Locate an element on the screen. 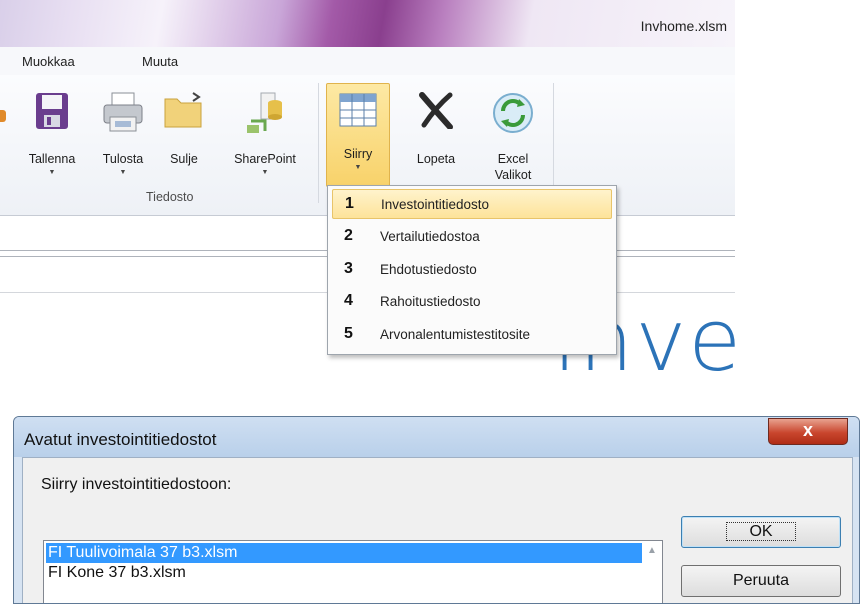  grid-icon is located at coordinates (358, 110).